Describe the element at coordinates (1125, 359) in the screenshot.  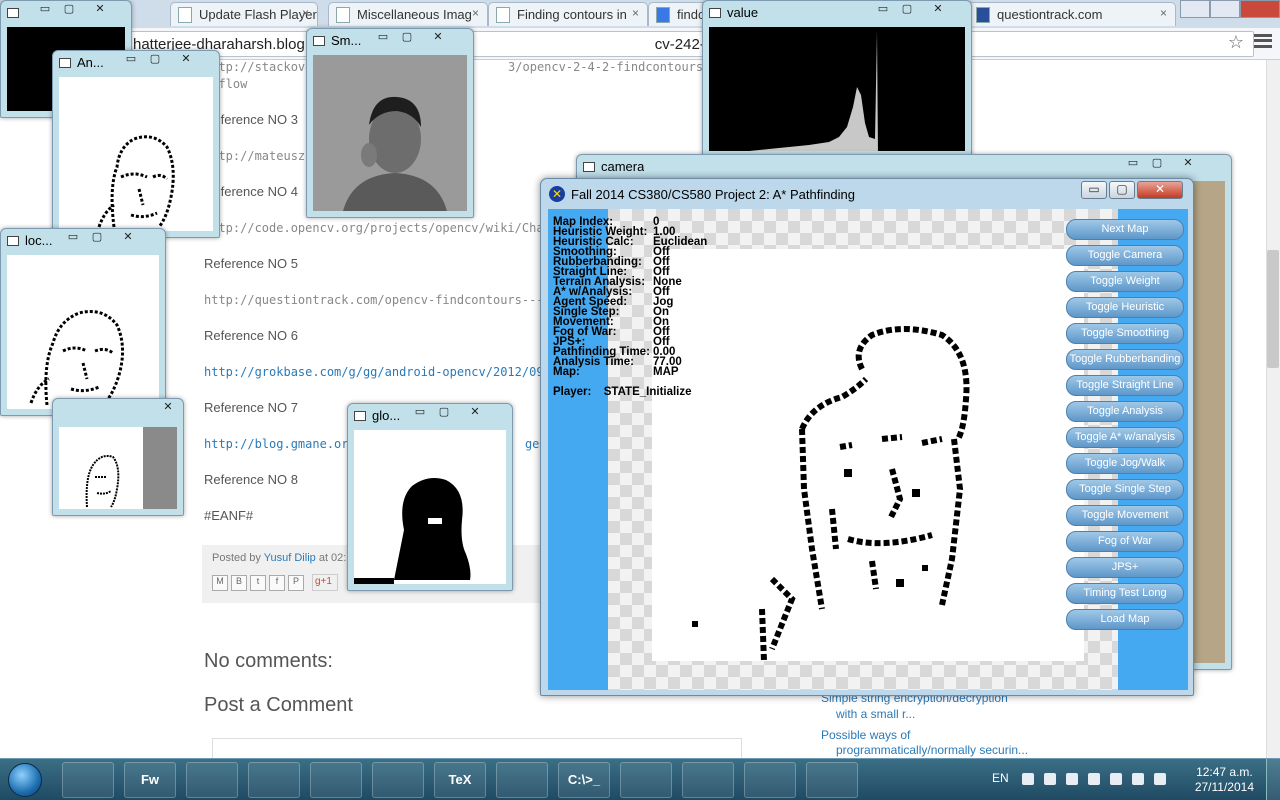
I see `astar-button-toggle-rubberbanding: Toggle Rubberbanding` at that location.